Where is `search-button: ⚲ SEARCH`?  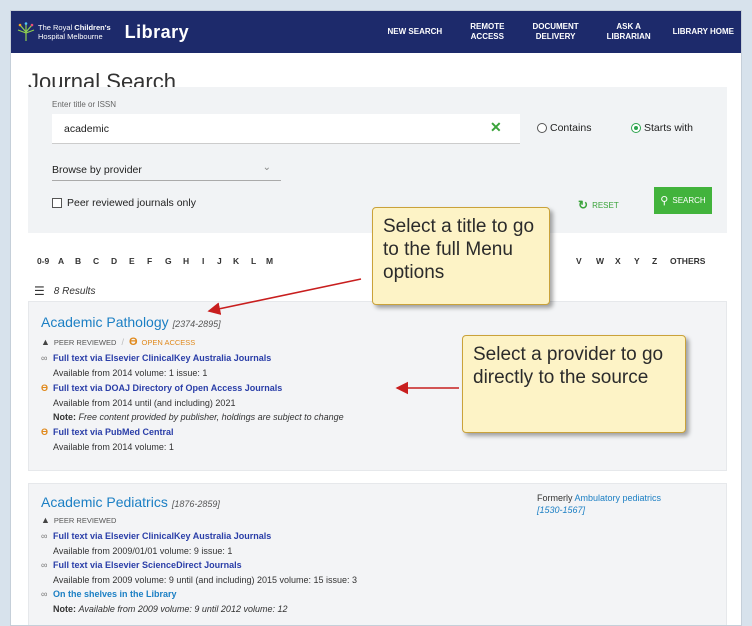
search-button: ⚲ SEARCH is located at coordinates (683, 200).